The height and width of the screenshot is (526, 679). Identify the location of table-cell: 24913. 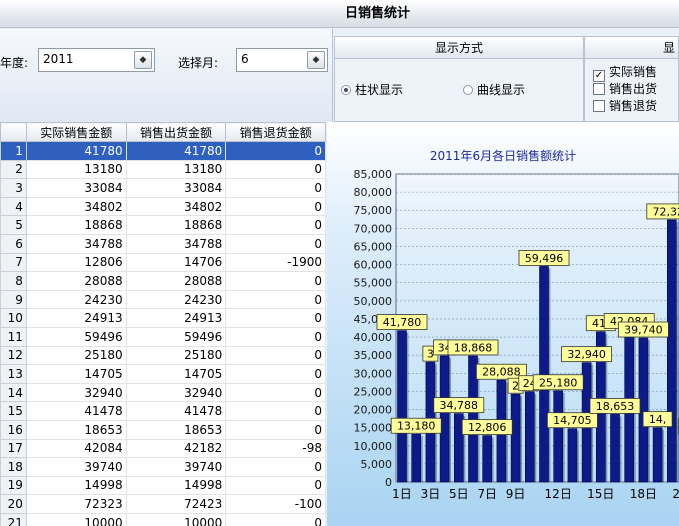
(76, 318).